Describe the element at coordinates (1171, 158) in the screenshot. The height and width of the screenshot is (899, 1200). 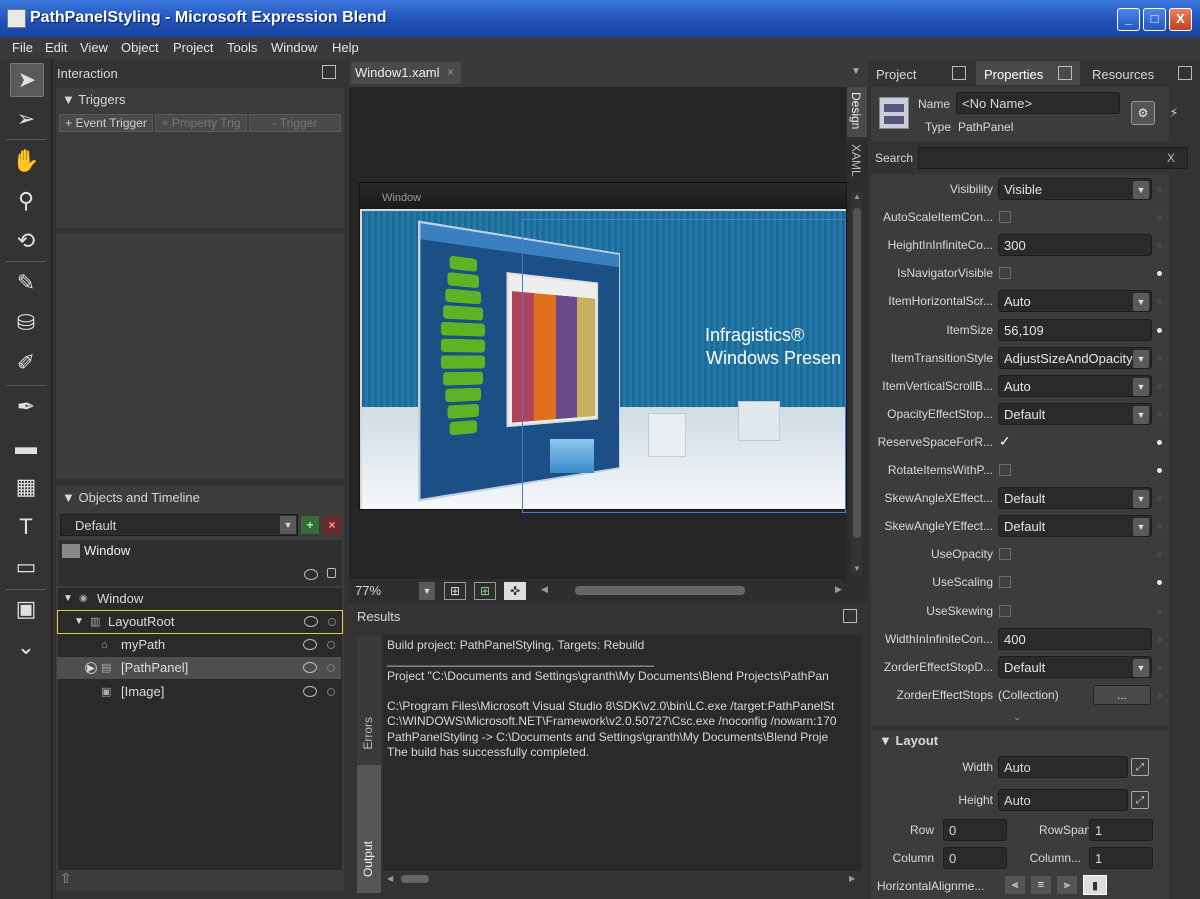
I see `search-clear-icon: X` at that location.